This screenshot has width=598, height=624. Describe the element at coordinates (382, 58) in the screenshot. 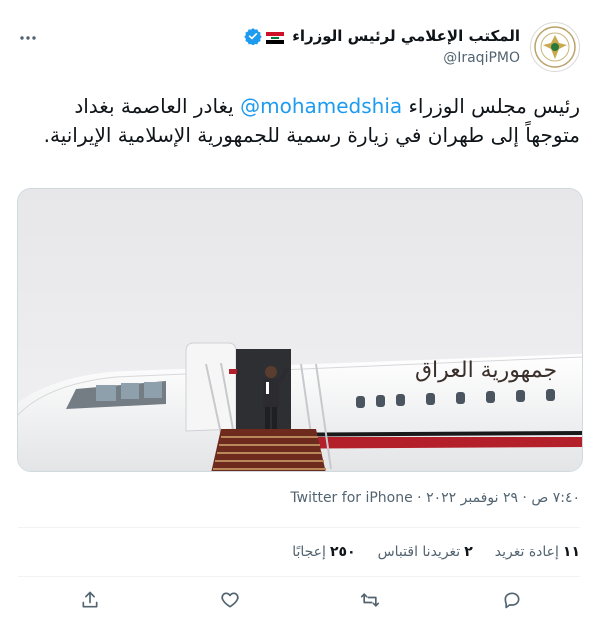

I see `account-handle: @IraqiPMO` at that location.